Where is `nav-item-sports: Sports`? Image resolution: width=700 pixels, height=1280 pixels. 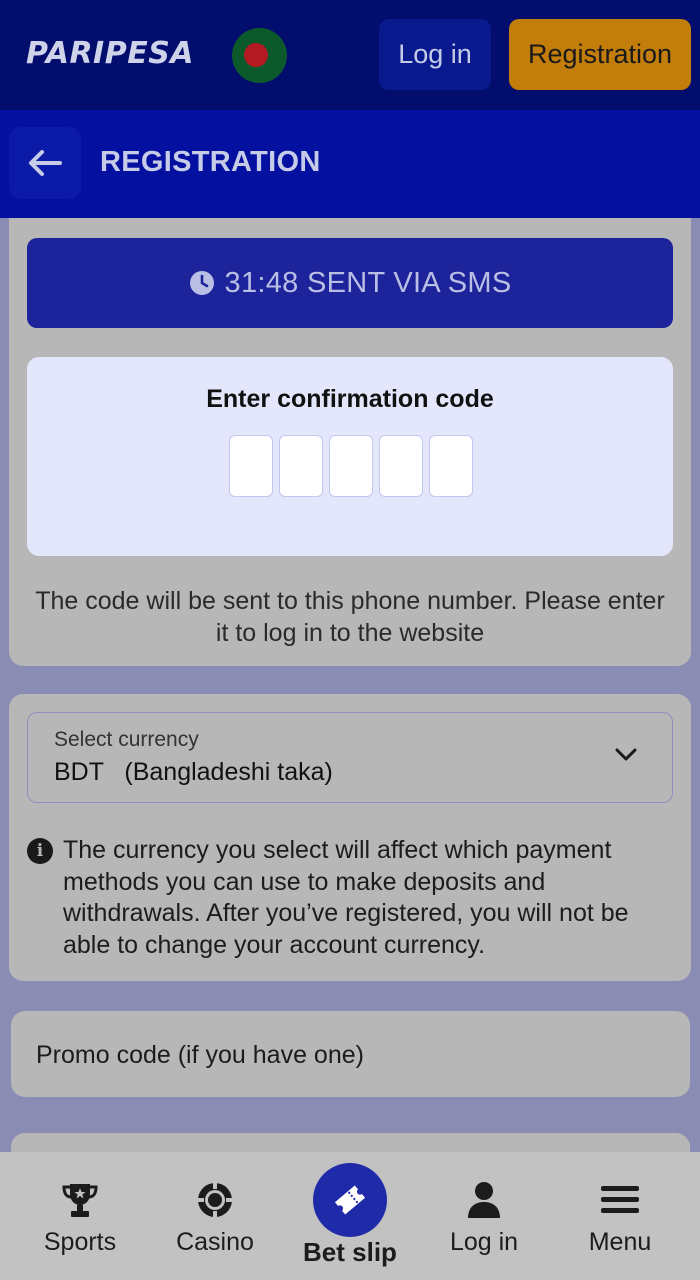 nav-item-sports: Sports is located at coordinates (80, 1216).